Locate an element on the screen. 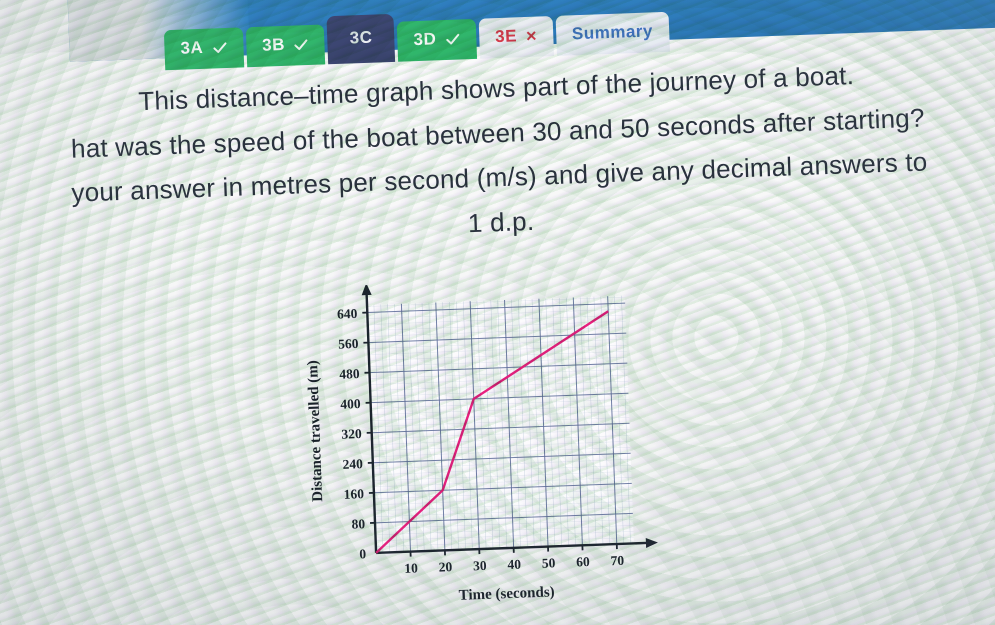  tab-3d: 3D is located at coordinates (437, 40).